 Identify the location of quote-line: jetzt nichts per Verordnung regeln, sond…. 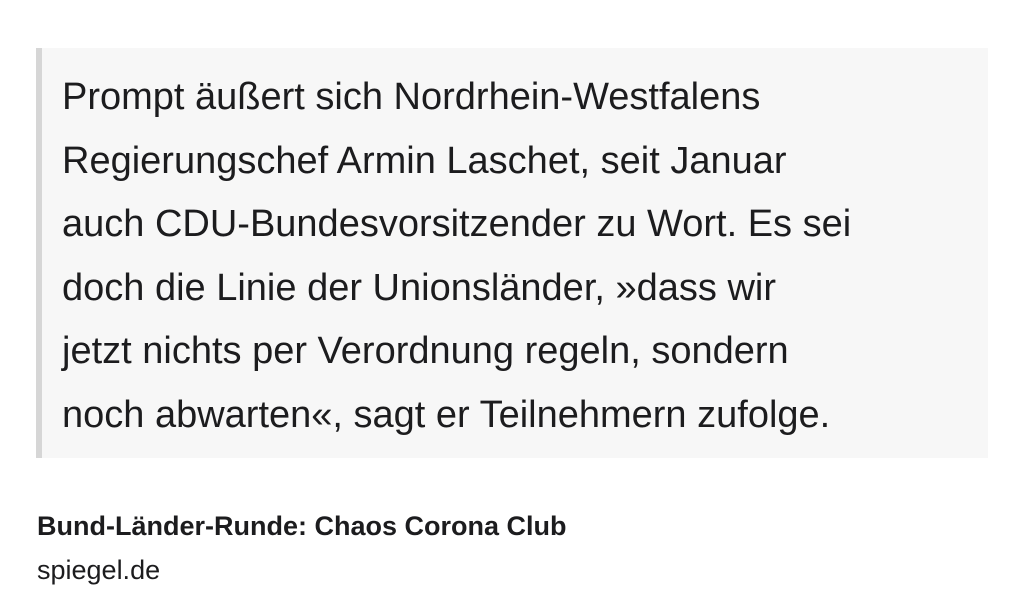
(425, 351).